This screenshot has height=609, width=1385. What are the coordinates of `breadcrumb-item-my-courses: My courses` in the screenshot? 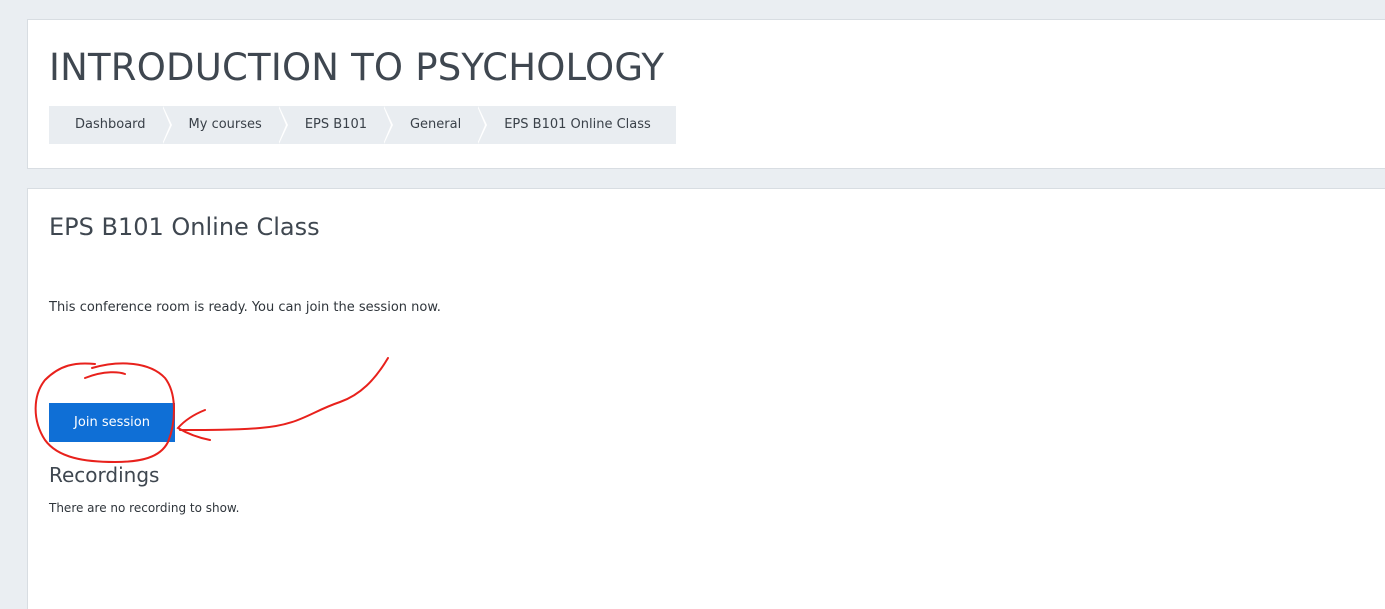 It's located at (226, 125).